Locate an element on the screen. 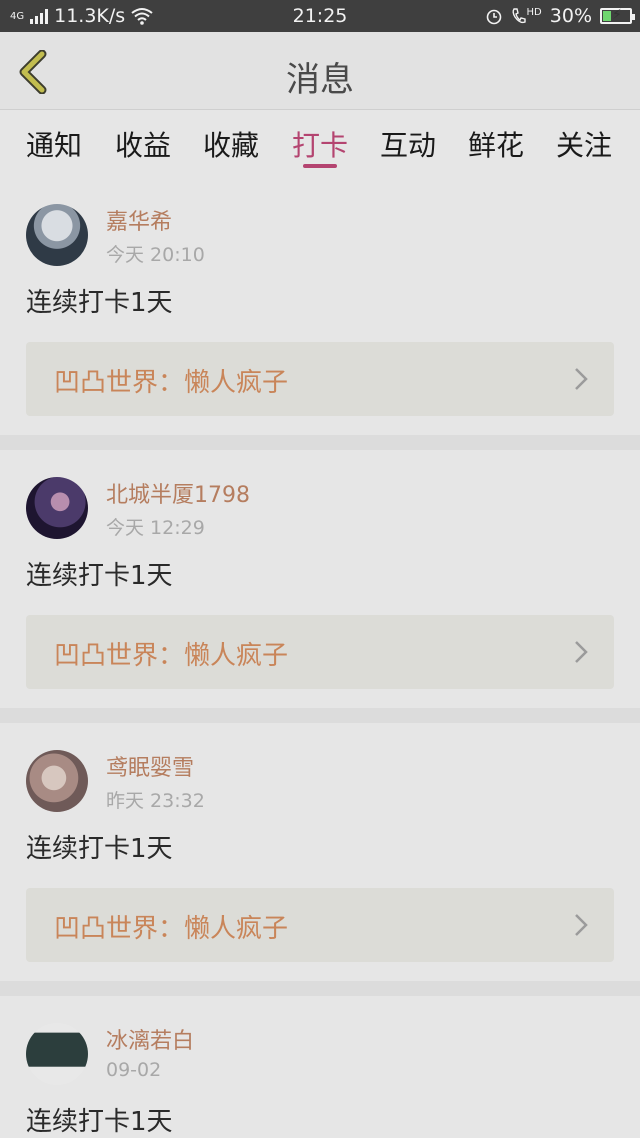 The width and height of the screenshot is (640, 1138). feed-item-time: 昨天 23:32 is located at coordinates (155, 801).